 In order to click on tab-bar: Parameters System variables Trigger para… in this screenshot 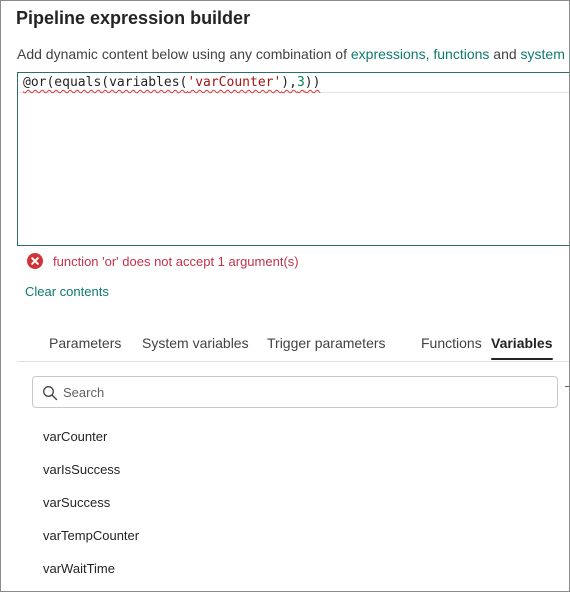, I will do `click(293, 343)`.